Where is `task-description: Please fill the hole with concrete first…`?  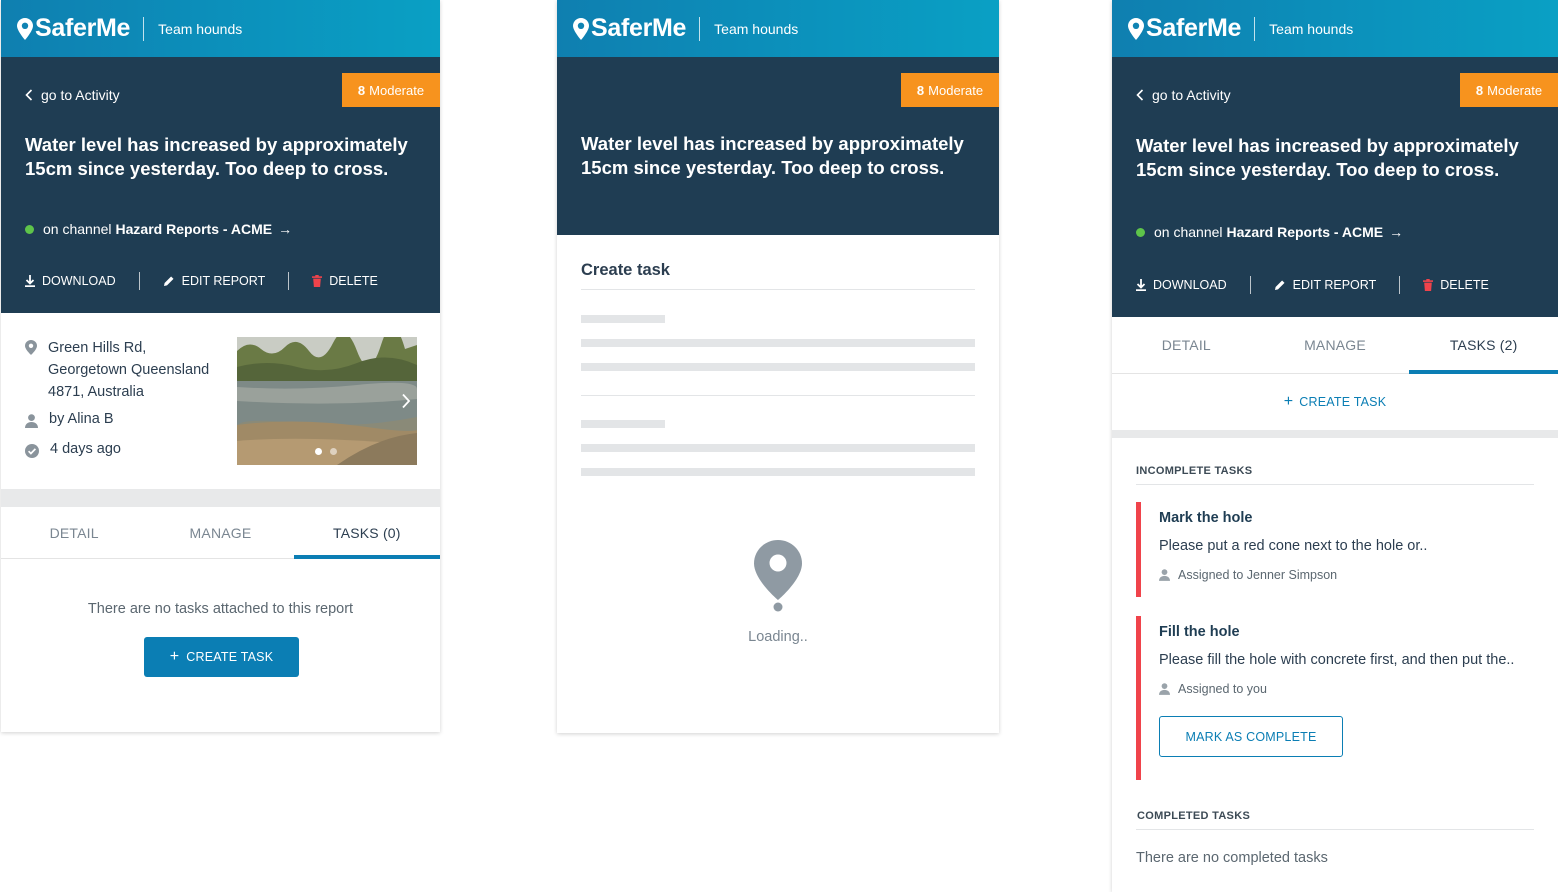 task-description: Please fill the hole with concrete first… is located at coordinates (1337, 660).